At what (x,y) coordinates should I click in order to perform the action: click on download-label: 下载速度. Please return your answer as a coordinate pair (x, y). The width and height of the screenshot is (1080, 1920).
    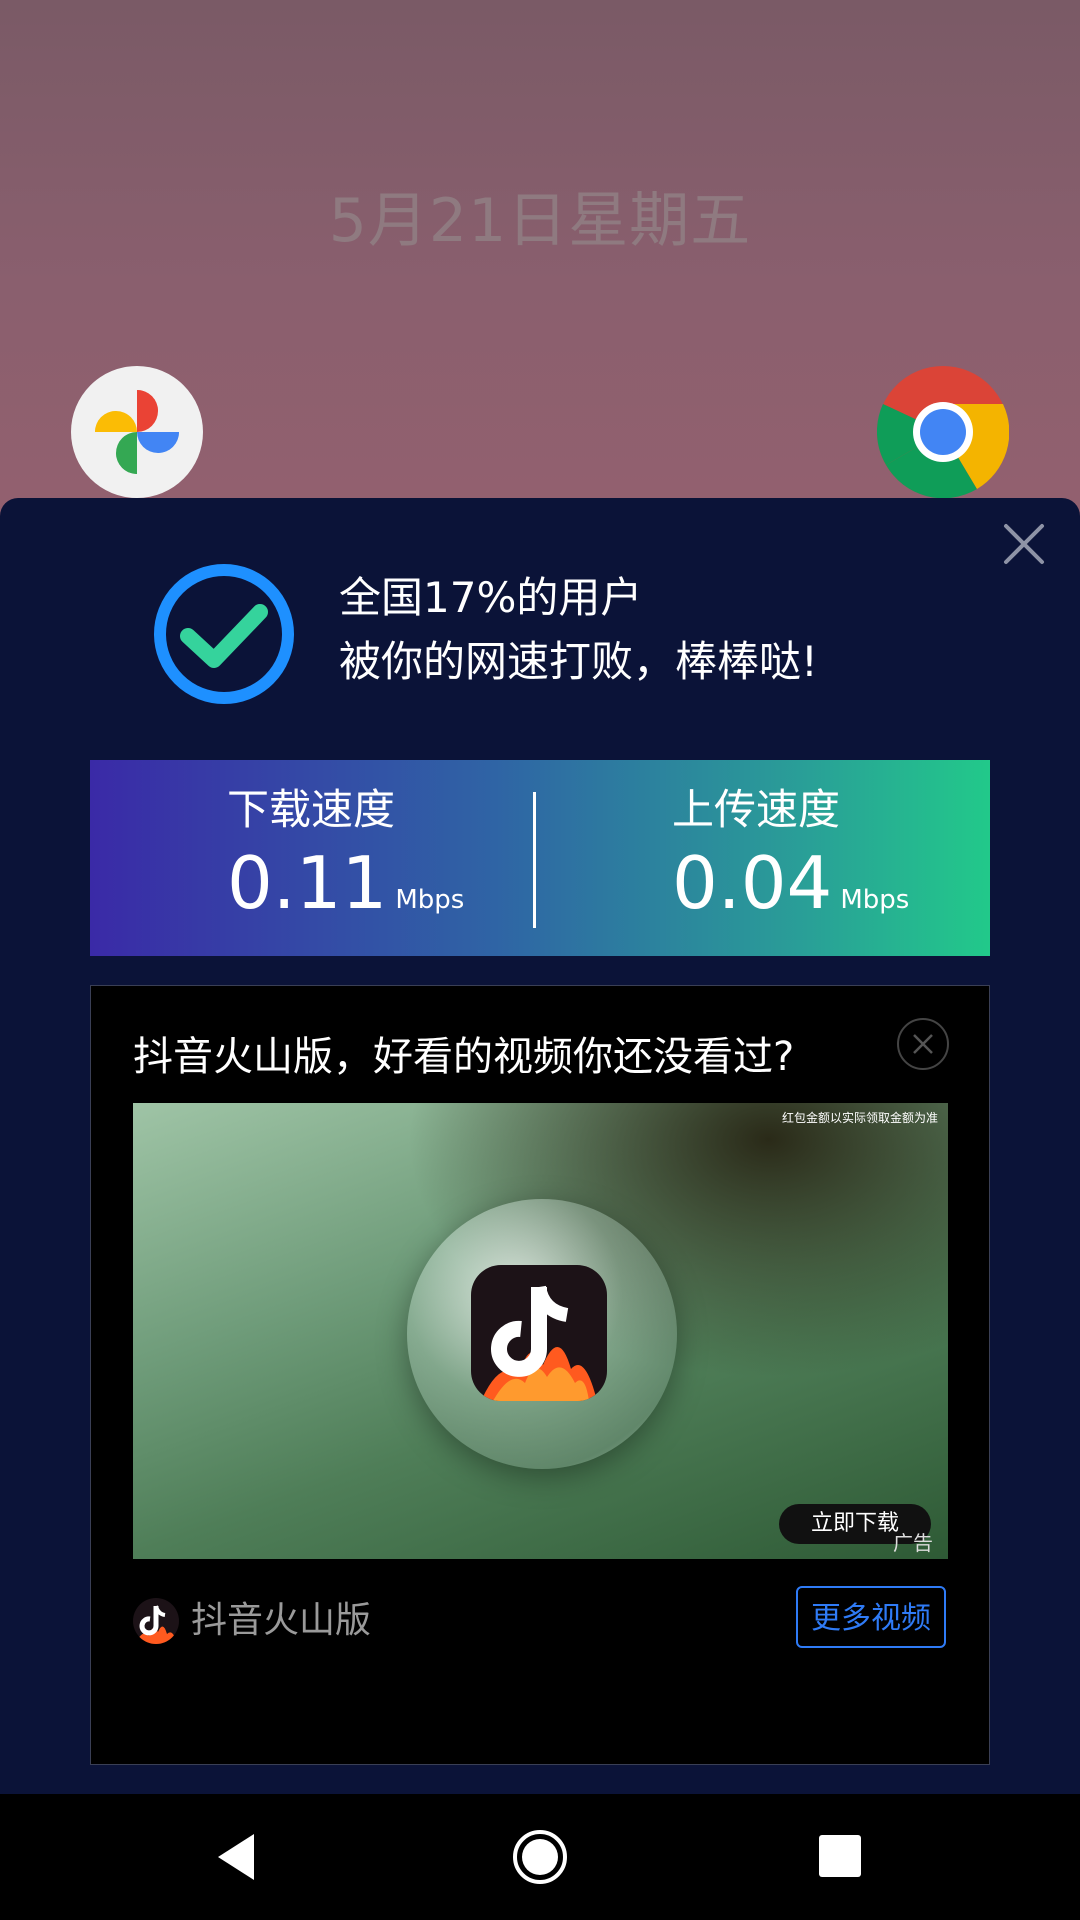
    Looking at the image, I should click on (311, 809).